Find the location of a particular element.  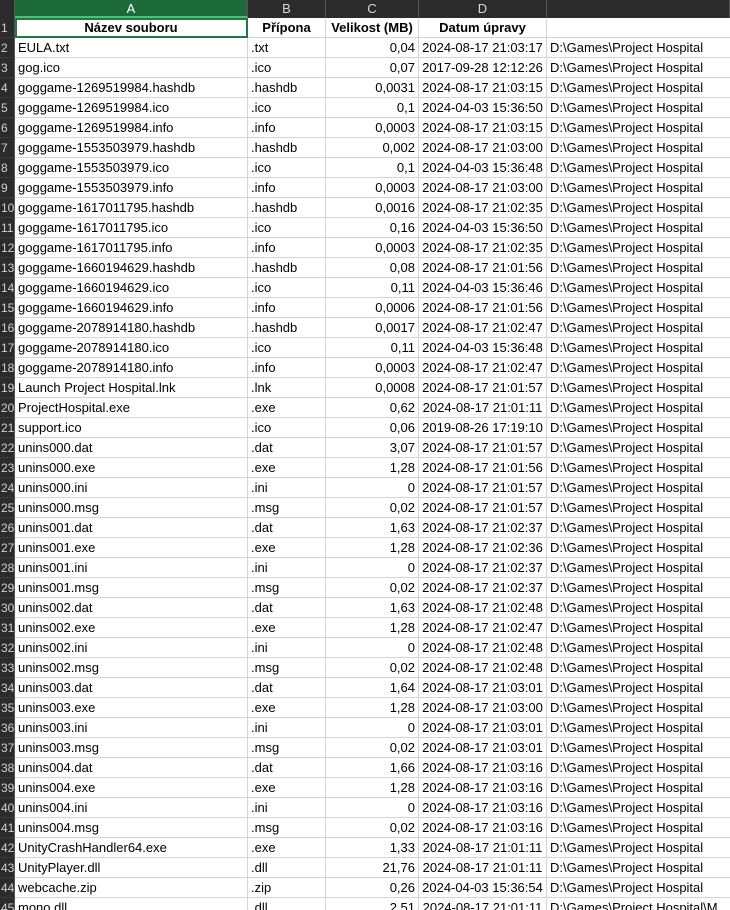

cell-date: 2024-08-17 21:02:37 is located at coordinates (483, 588).